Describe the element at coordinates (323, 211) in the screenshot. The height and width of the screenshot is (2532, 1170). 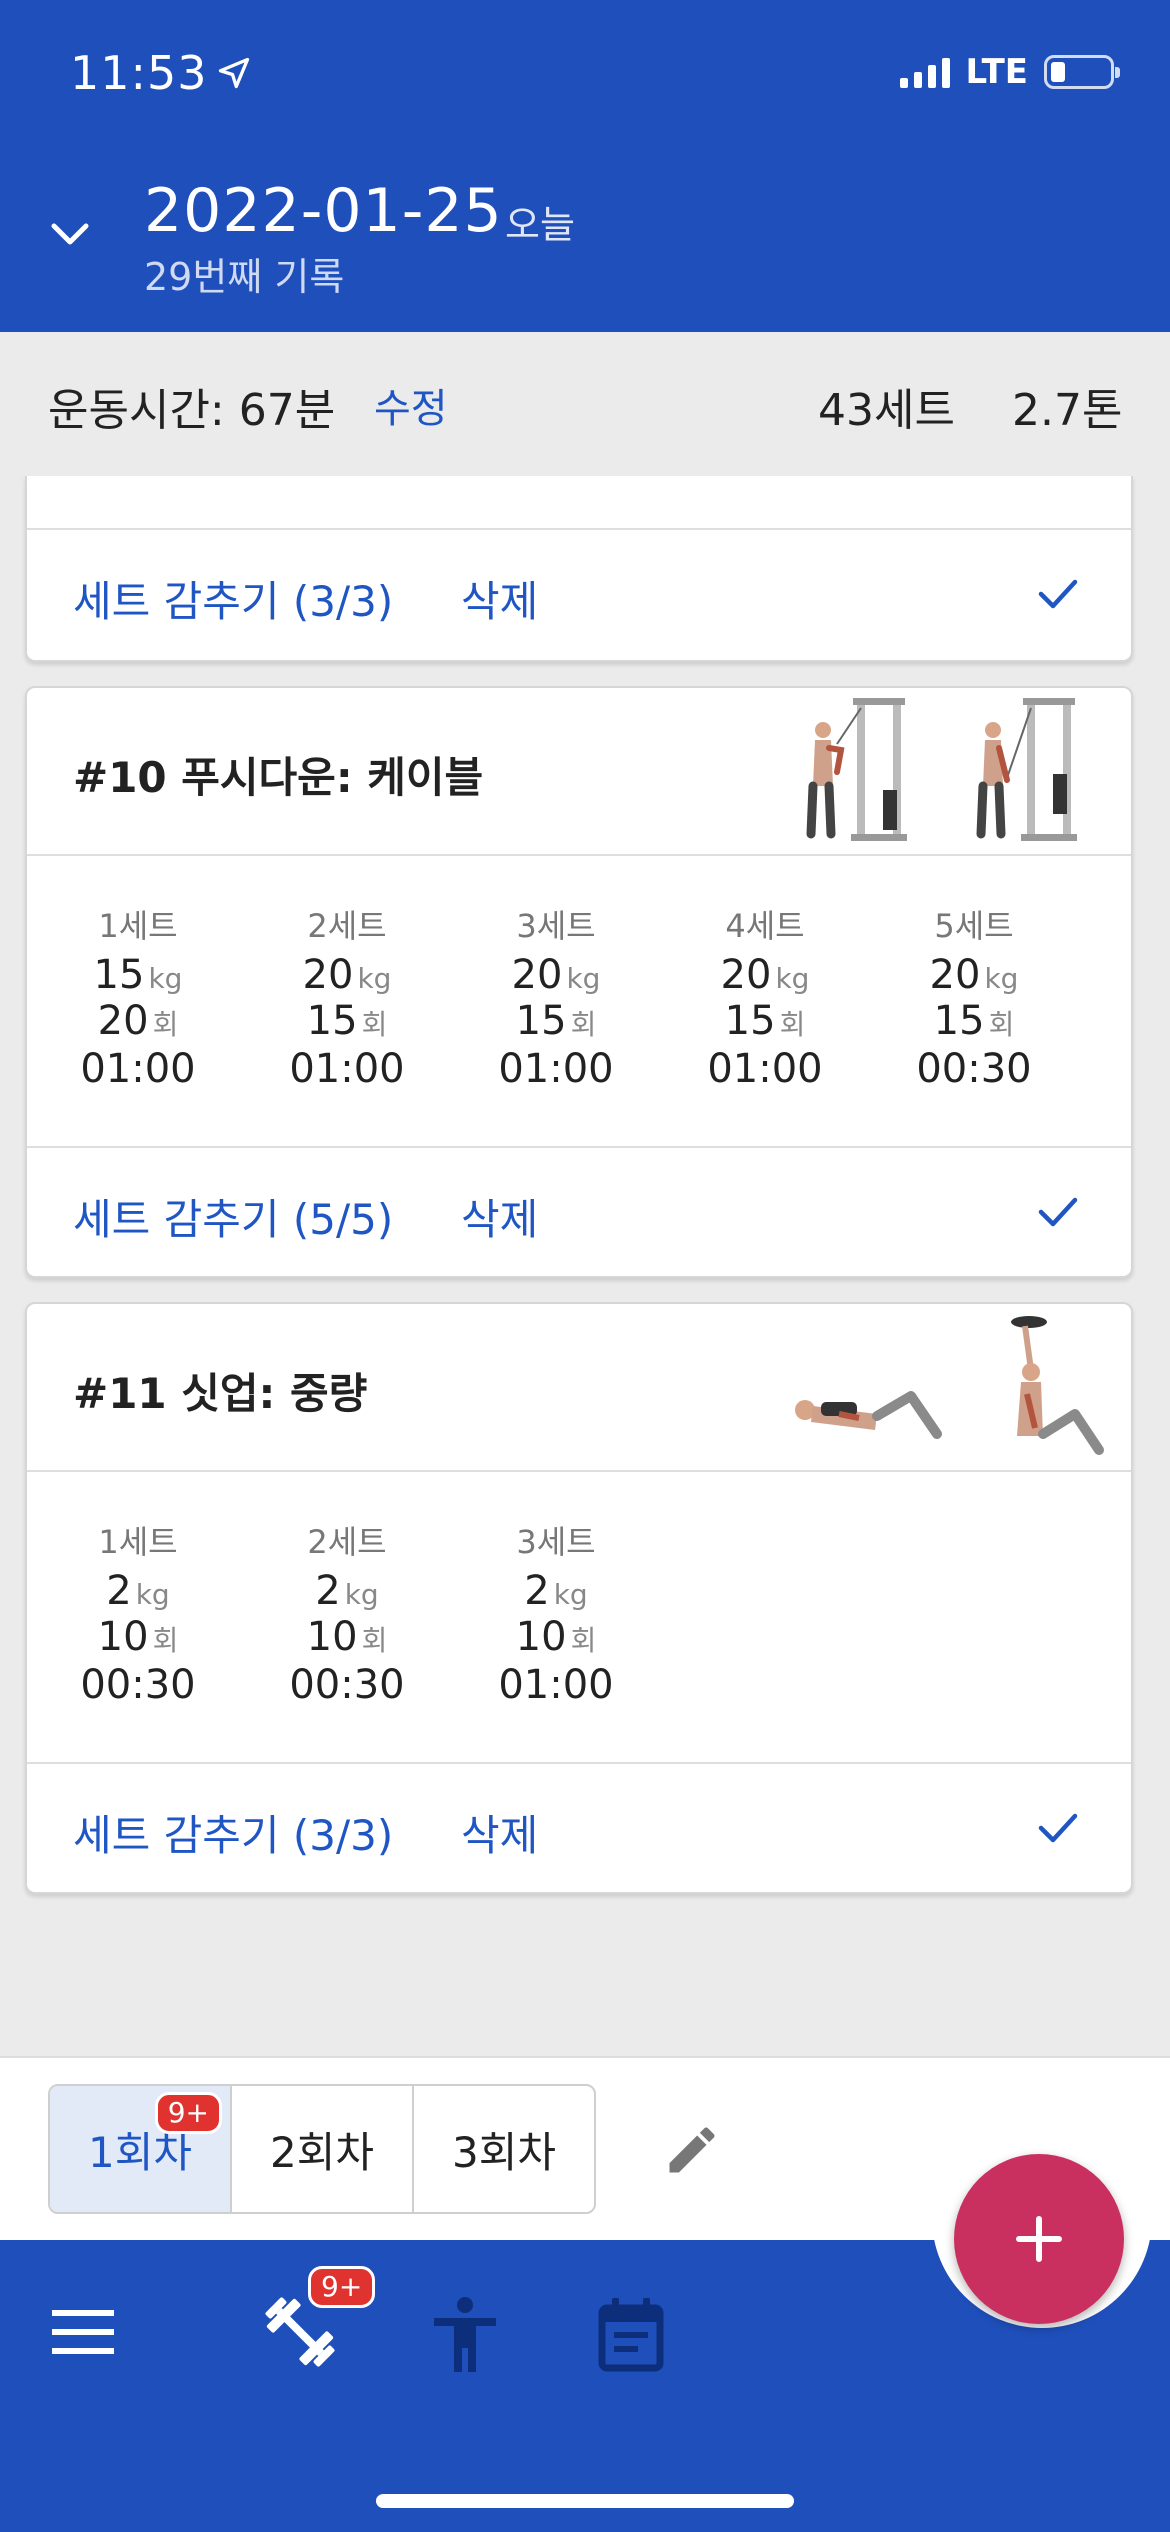
I see `workout-date: 2022-01-25` at that location.